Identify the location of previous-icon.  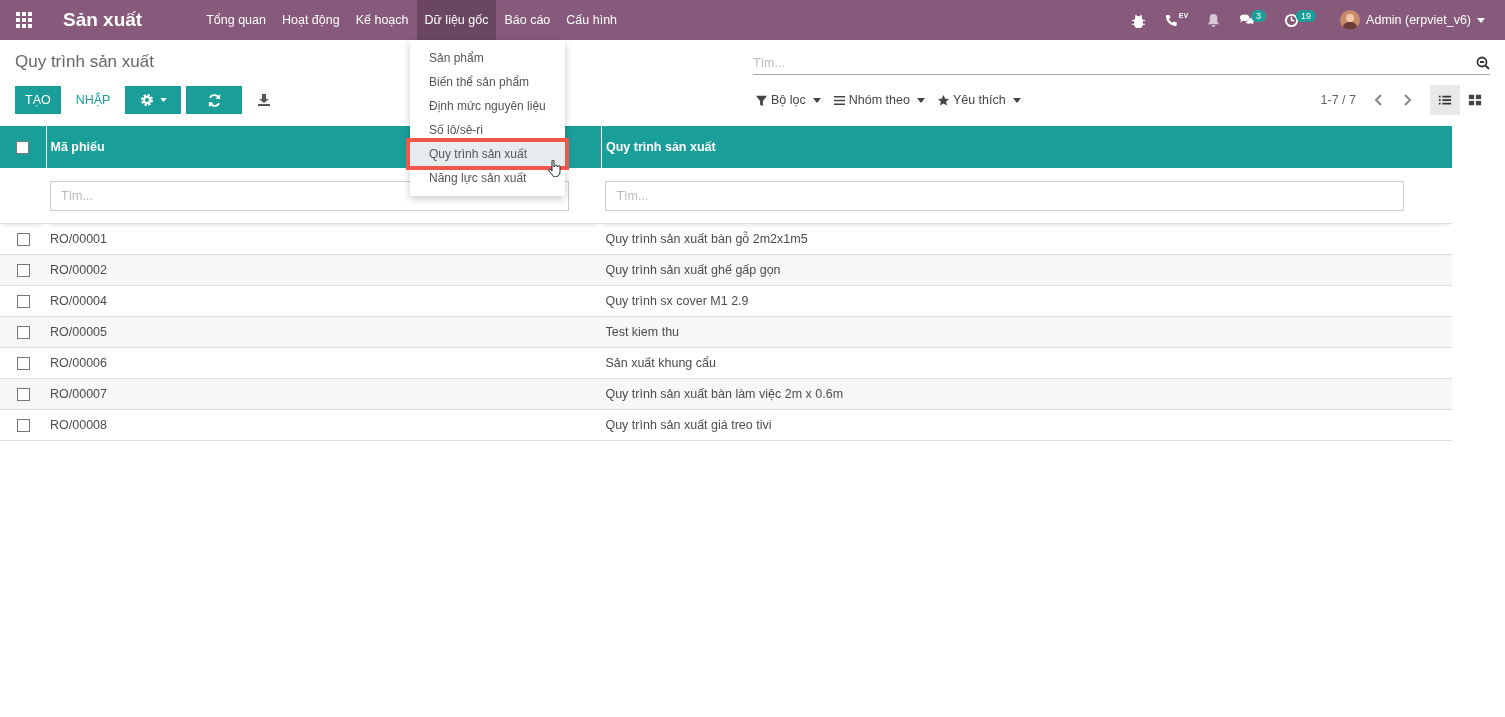
(1379, 100).